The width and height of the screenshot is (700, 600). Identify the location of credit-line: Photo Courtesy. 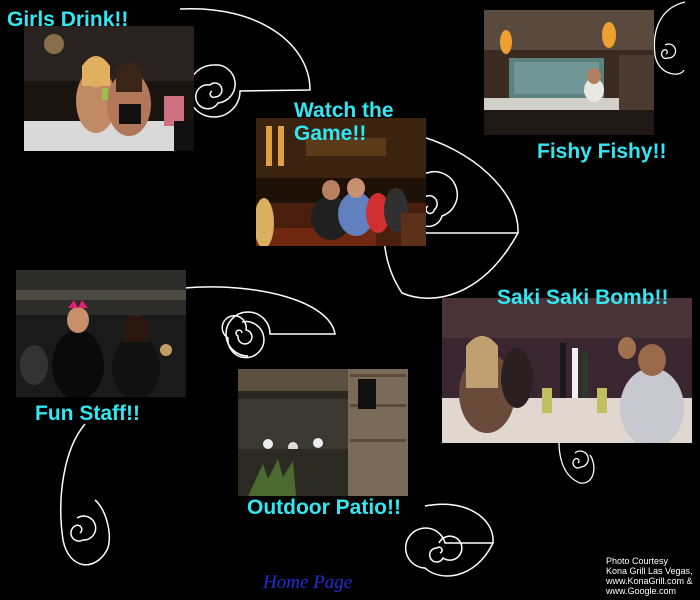
(637, 561).